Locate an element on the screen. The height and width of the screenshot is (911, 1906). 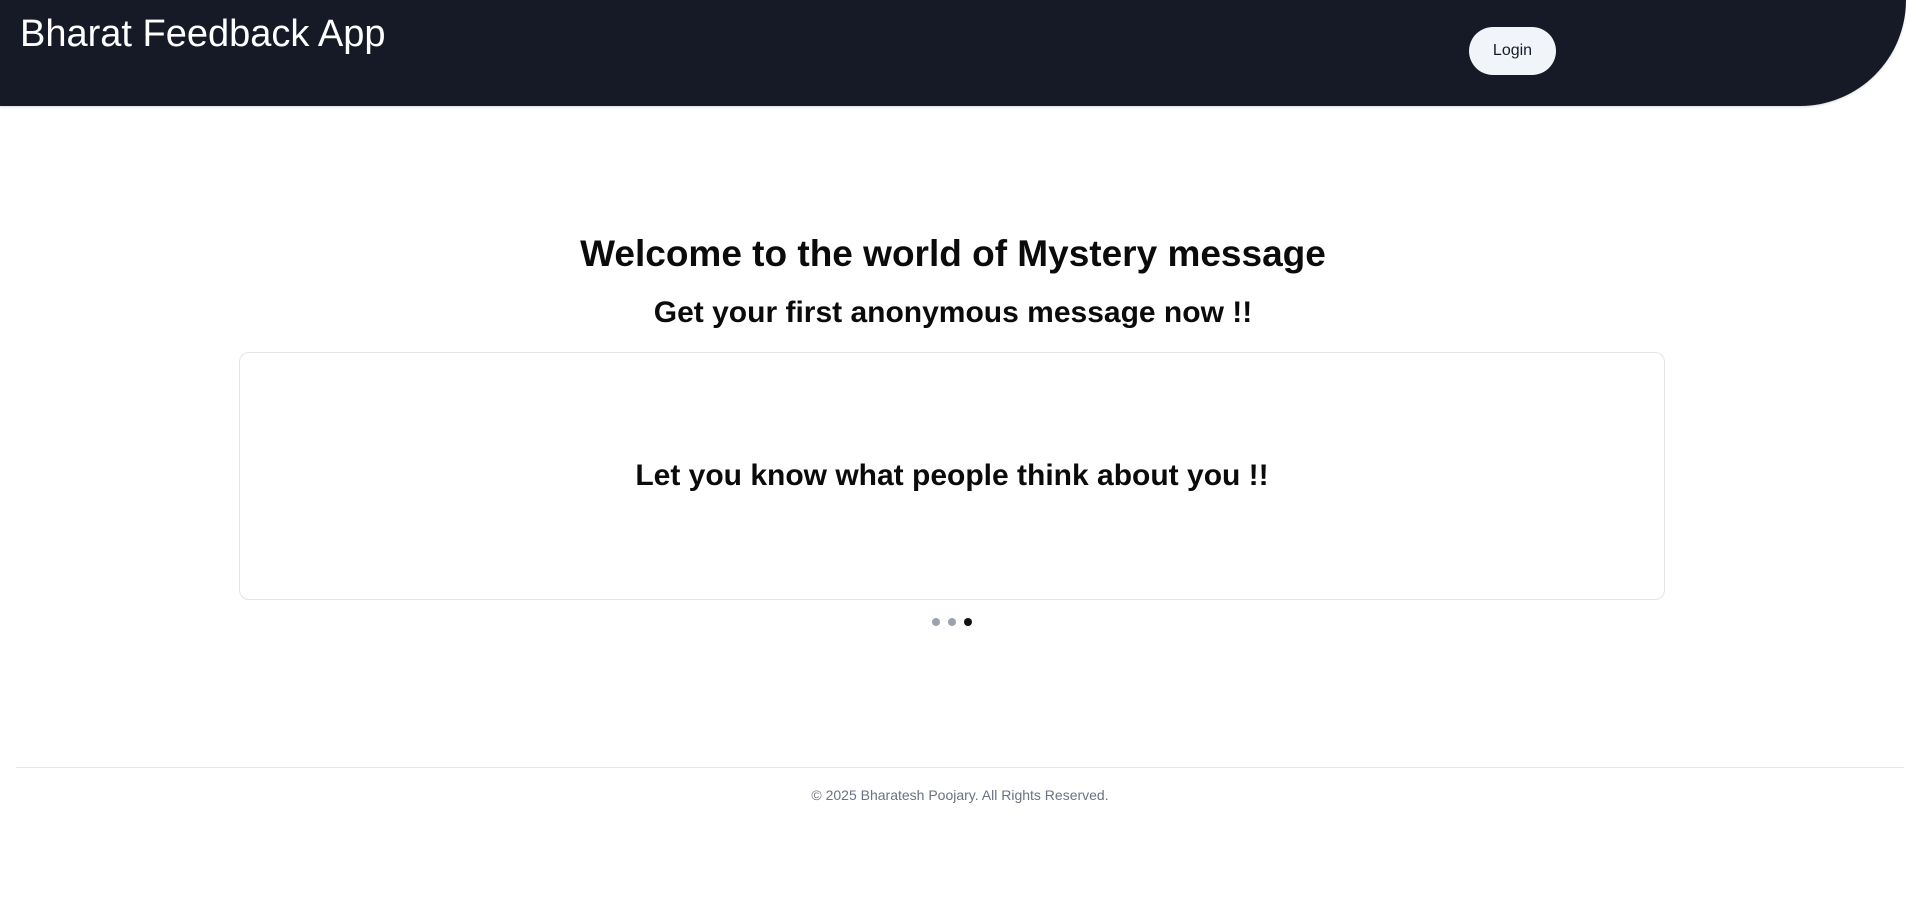
app-title: Bharat Feedback App is located at coordinates (203, 34).